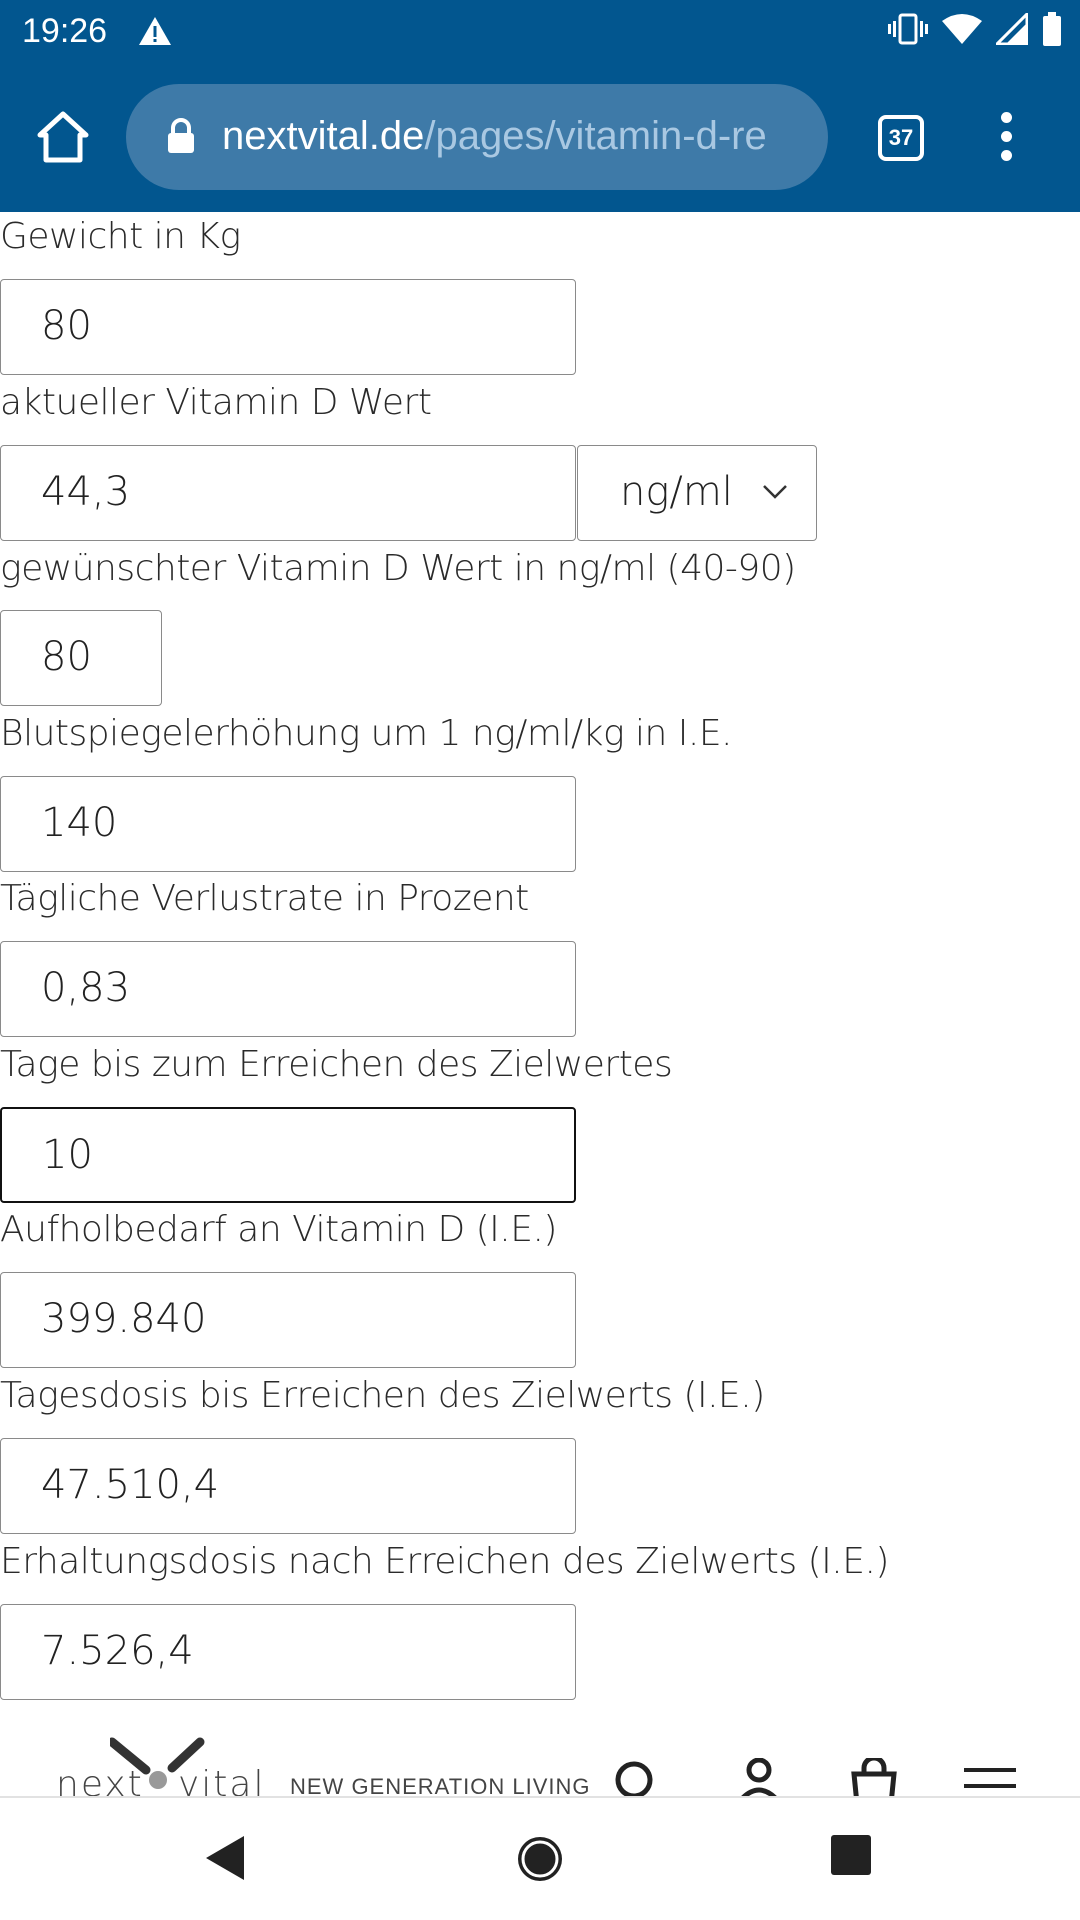 The width and height of the screenshot is (1080, 1920). What do you see at coordinates (908, 29) in the screenshot?
I see `vibrate-icon` at bounding box center [908, 29].